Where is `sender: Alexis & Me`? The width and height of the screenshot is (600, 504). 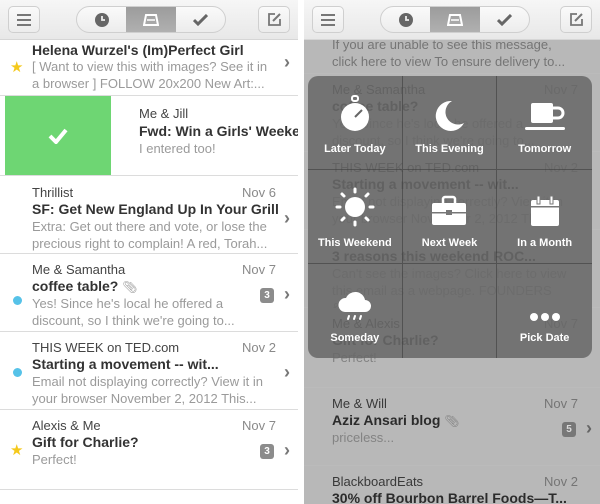 sender: Alexis & Me is located at coordinates (66, 425).